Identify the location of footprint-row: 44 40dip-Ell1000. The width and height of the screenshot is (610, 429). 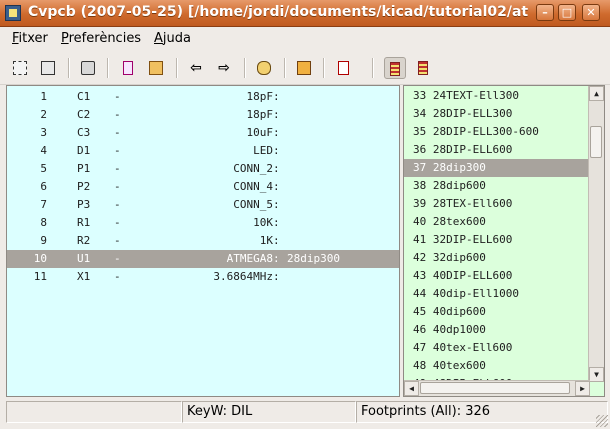
(497, 294).